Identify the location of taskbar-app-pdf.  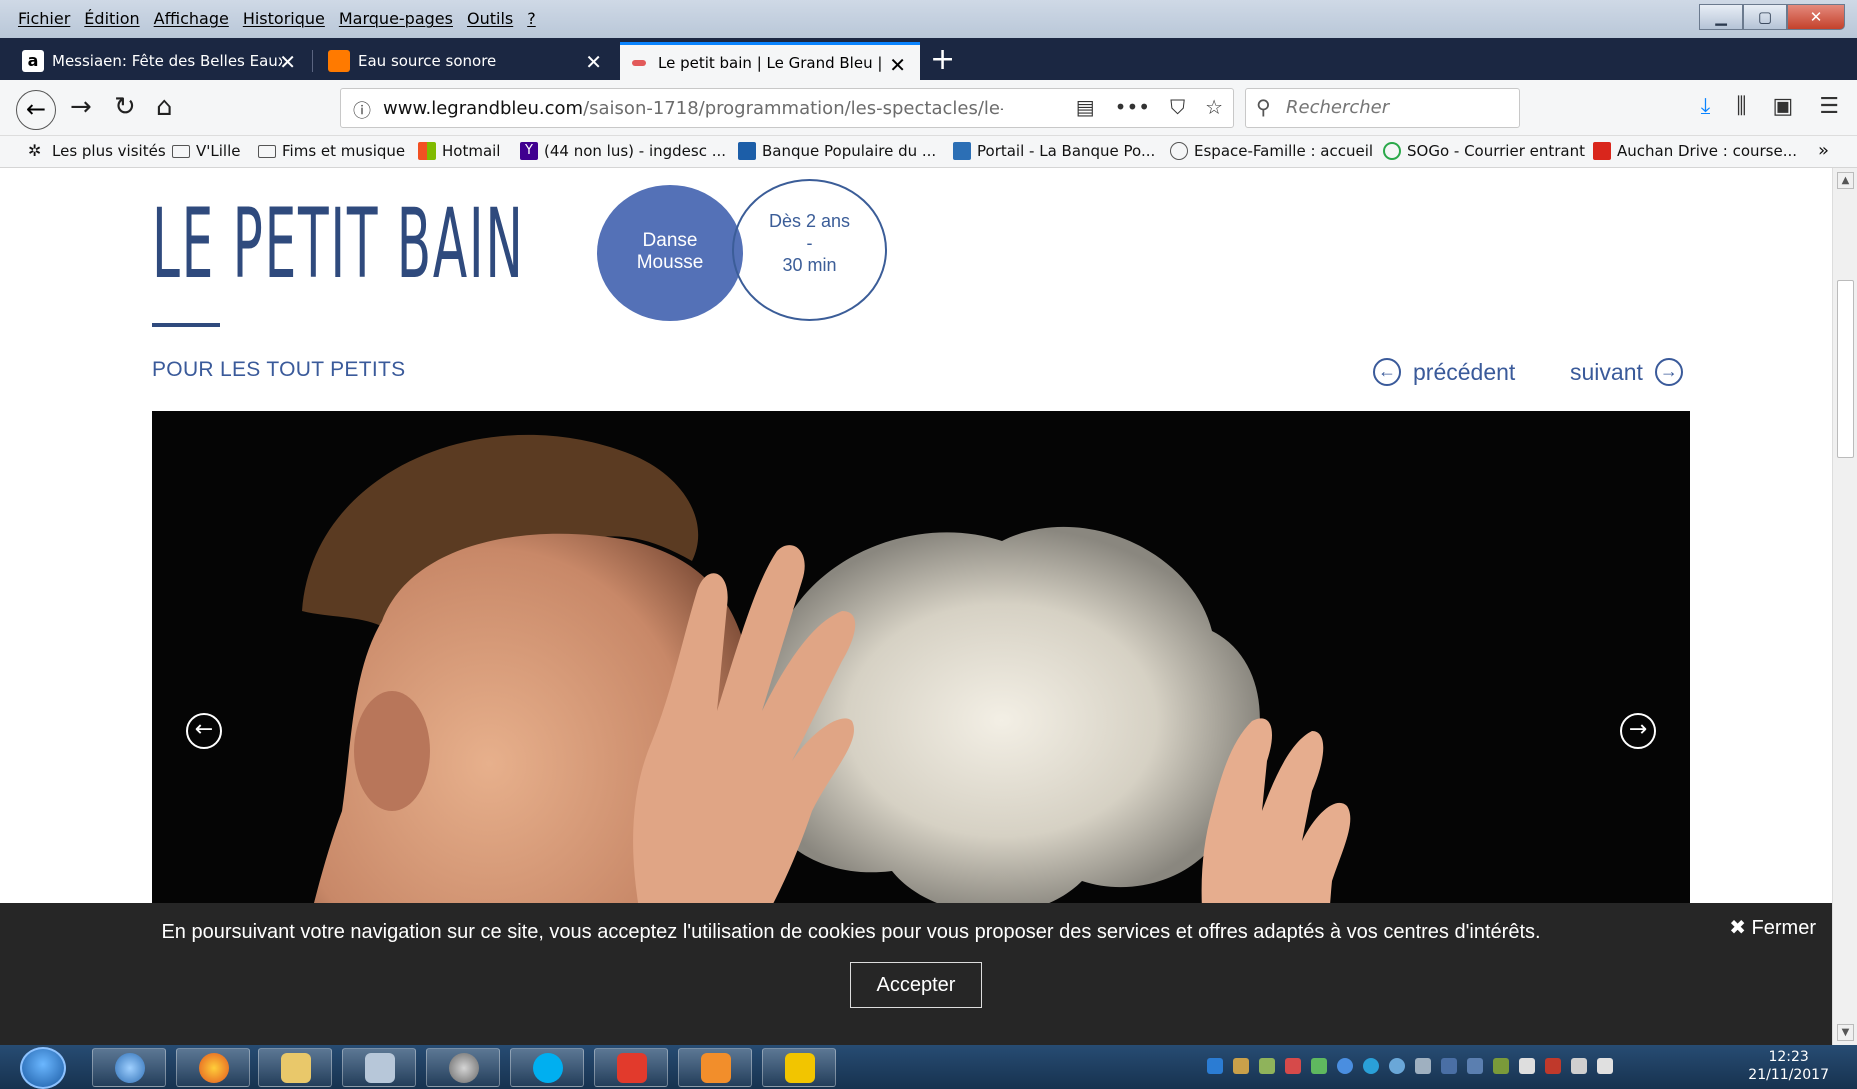
(799, 1067).